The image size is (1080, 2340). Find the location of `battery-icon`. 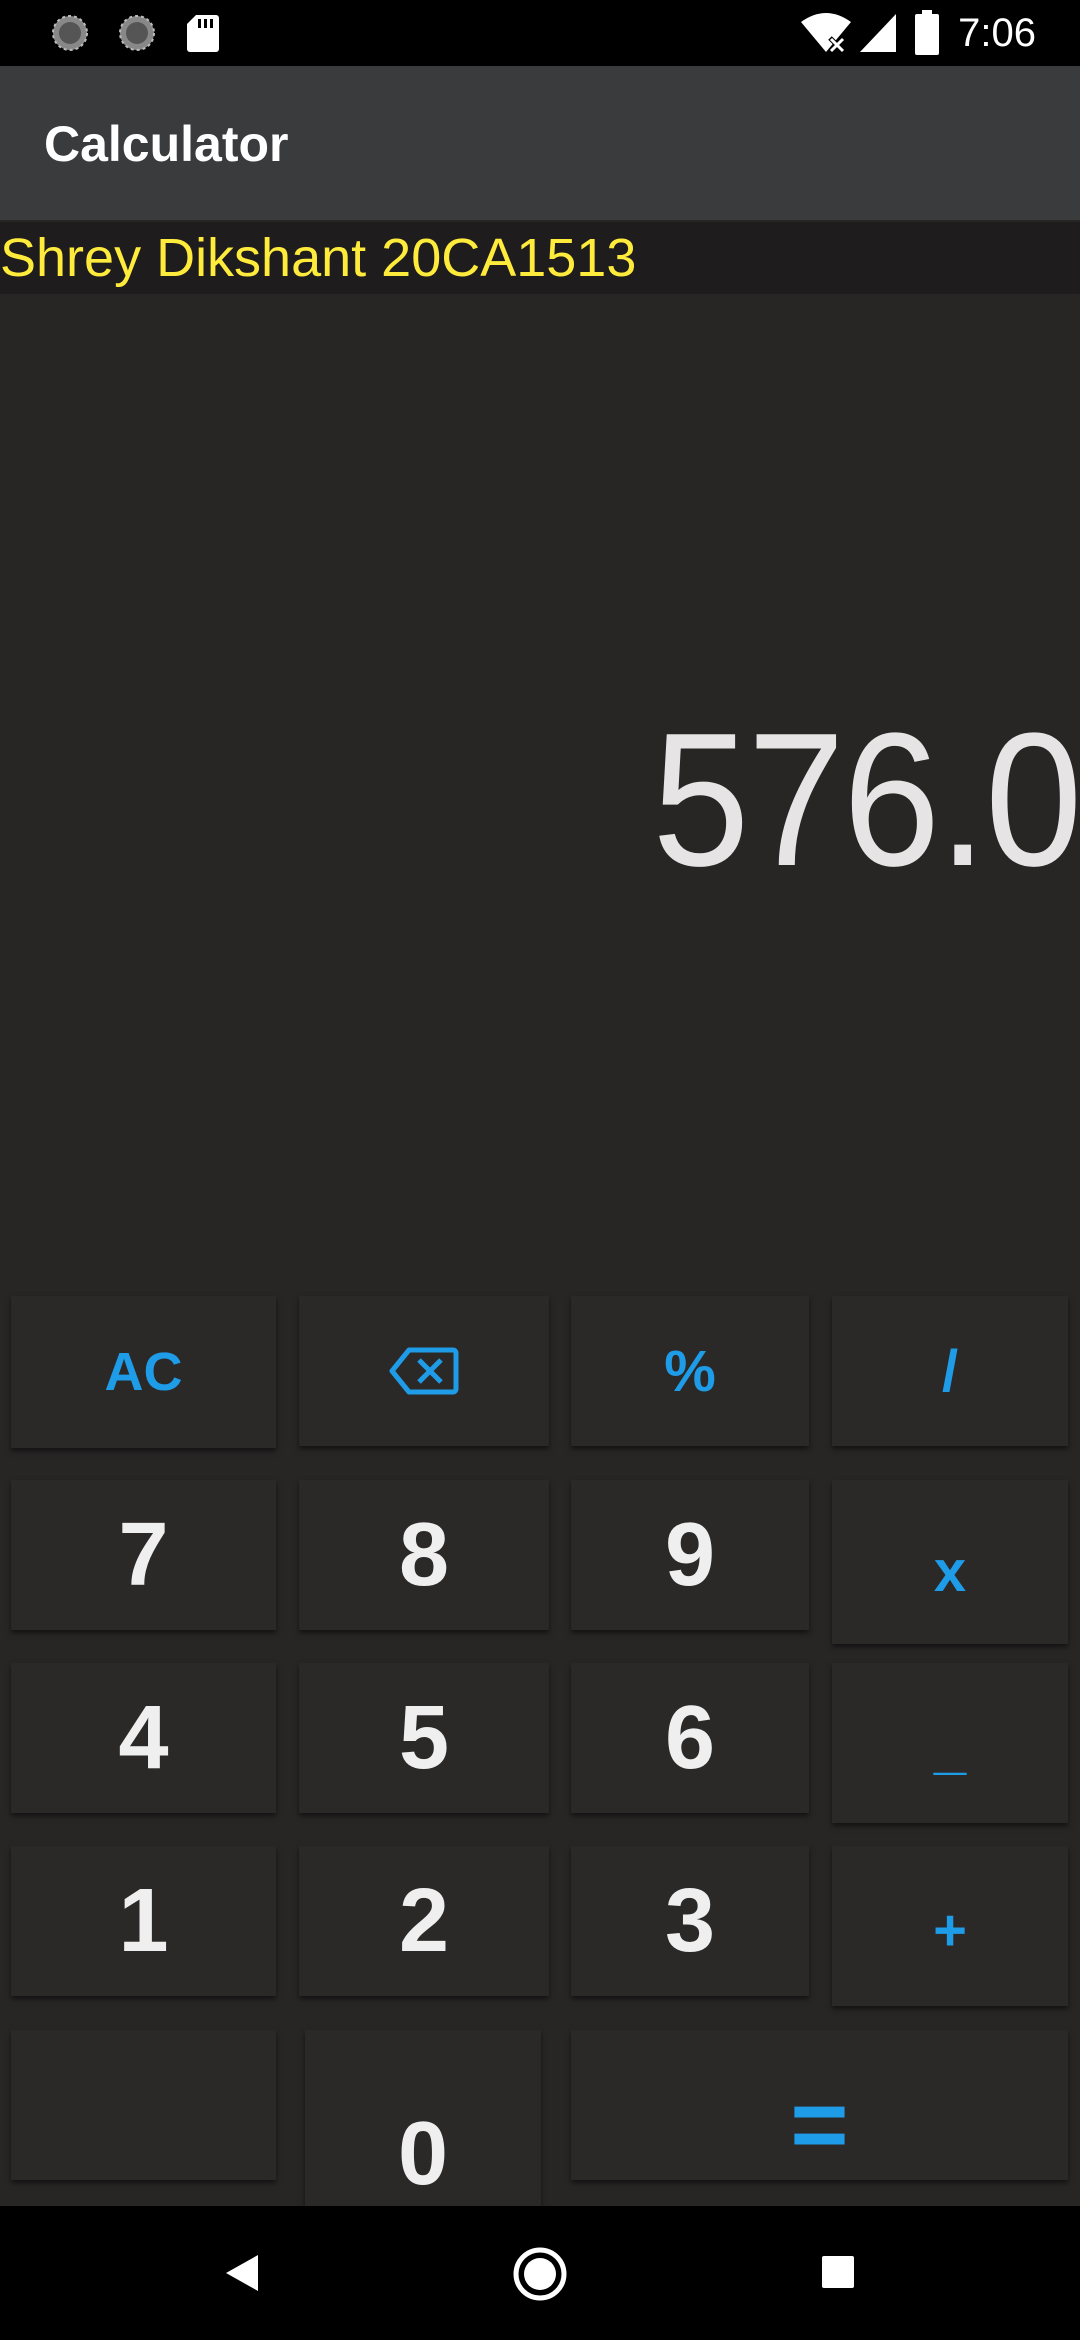

battery-icon is located at coordinates (927, 32).